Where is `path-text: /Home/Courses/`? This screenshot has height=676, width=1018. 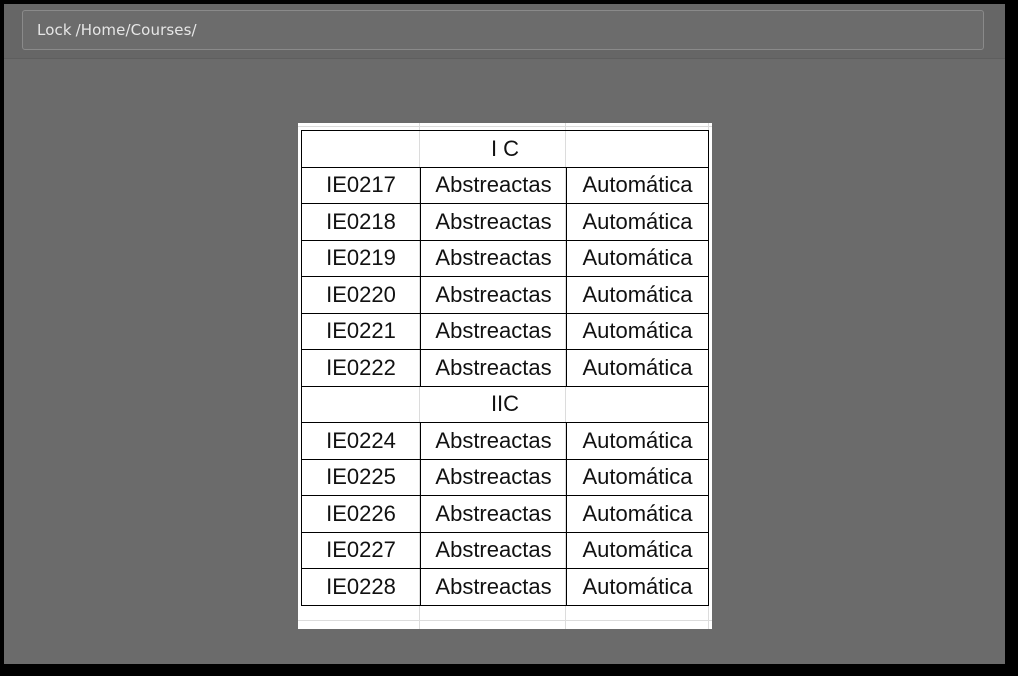
path-text: /Home/Courses/ is located at coordinates (136, 30).